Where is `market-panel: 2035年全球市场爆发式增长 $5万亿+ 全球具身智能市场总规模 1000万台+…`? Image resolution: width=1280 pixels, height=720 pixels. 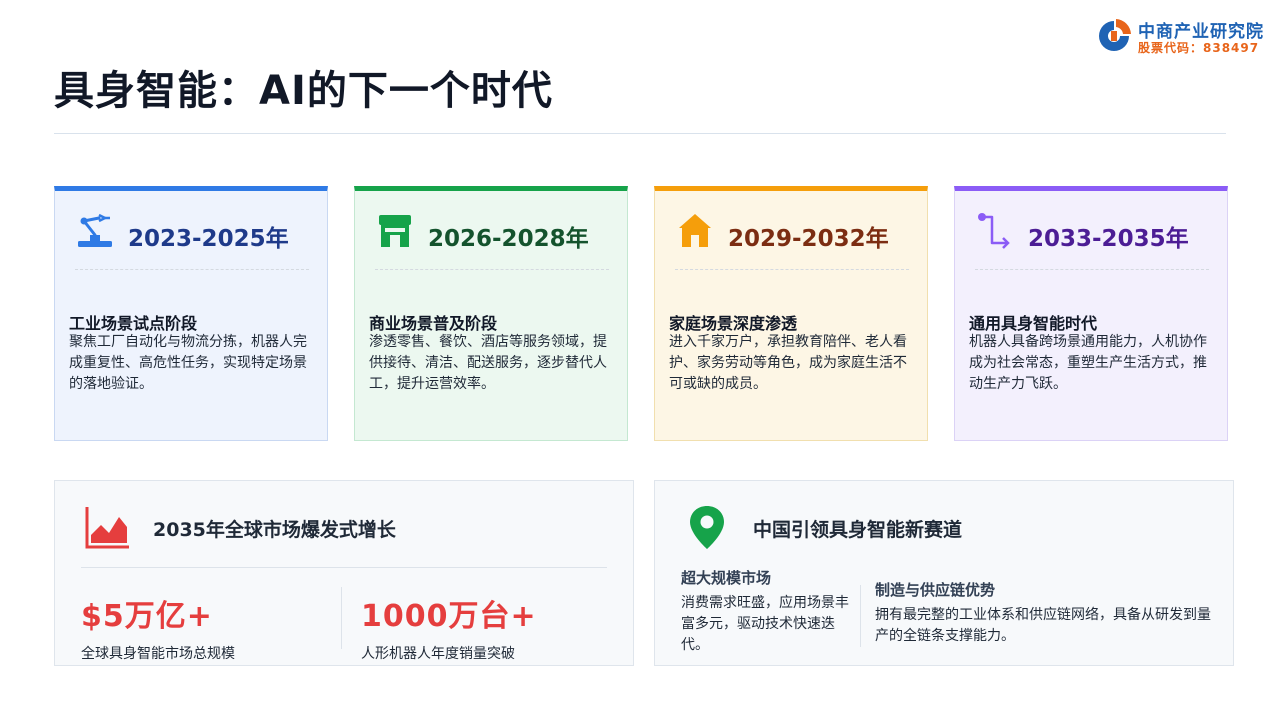 market-panel: 2035年全球市场爆发式增长 $5万亿+ 全球具身智能市场总规模 1000万台+… is located at coordinates (344, 573).